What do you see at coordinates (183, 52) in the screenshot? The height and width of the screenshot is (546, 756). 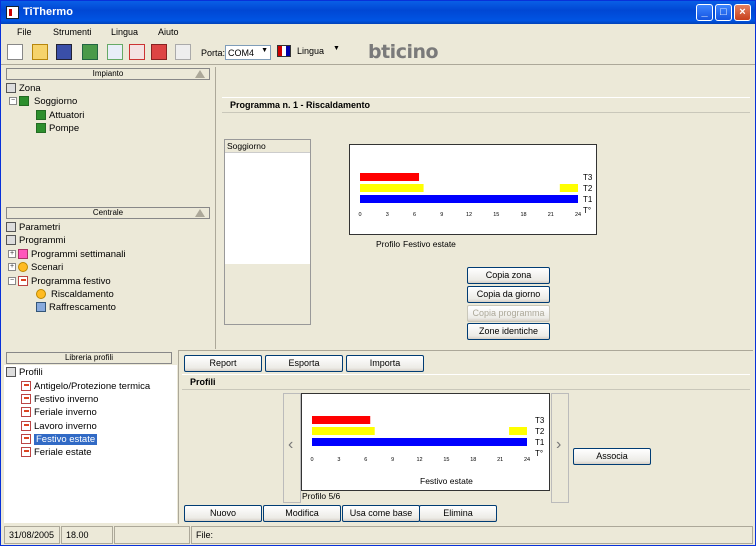 I see `properties-icon` at bounding box center [183, 52].